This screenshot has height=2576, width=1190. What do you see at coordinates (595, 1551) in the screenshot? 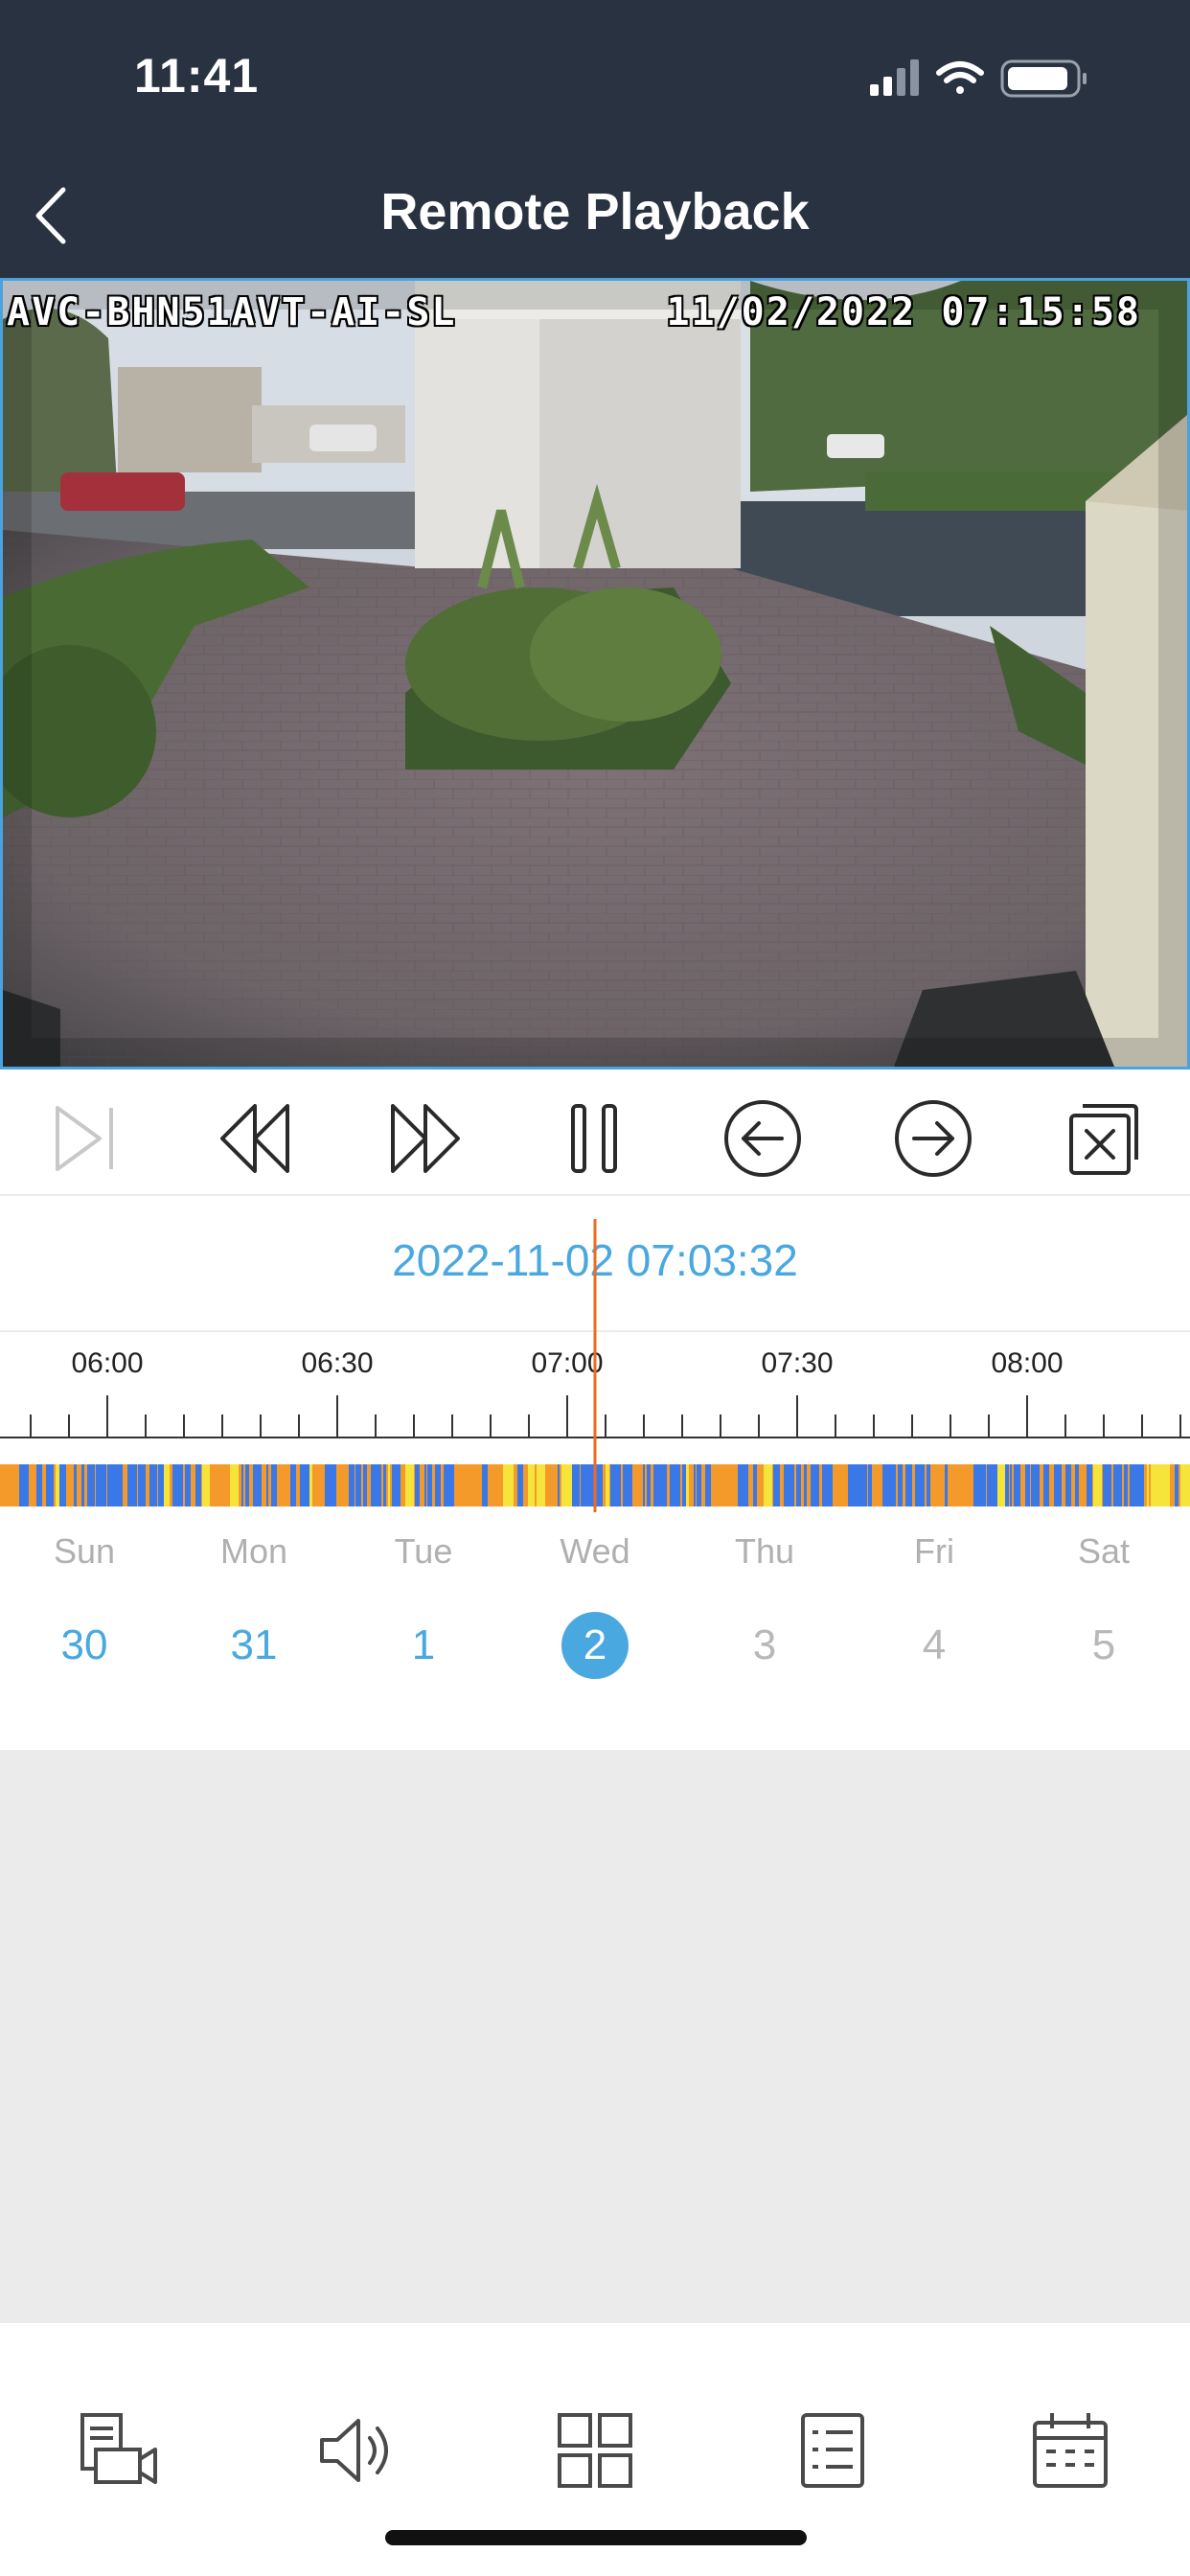
I see `weekday-label: Wed` at bounding box center [595, 1551].